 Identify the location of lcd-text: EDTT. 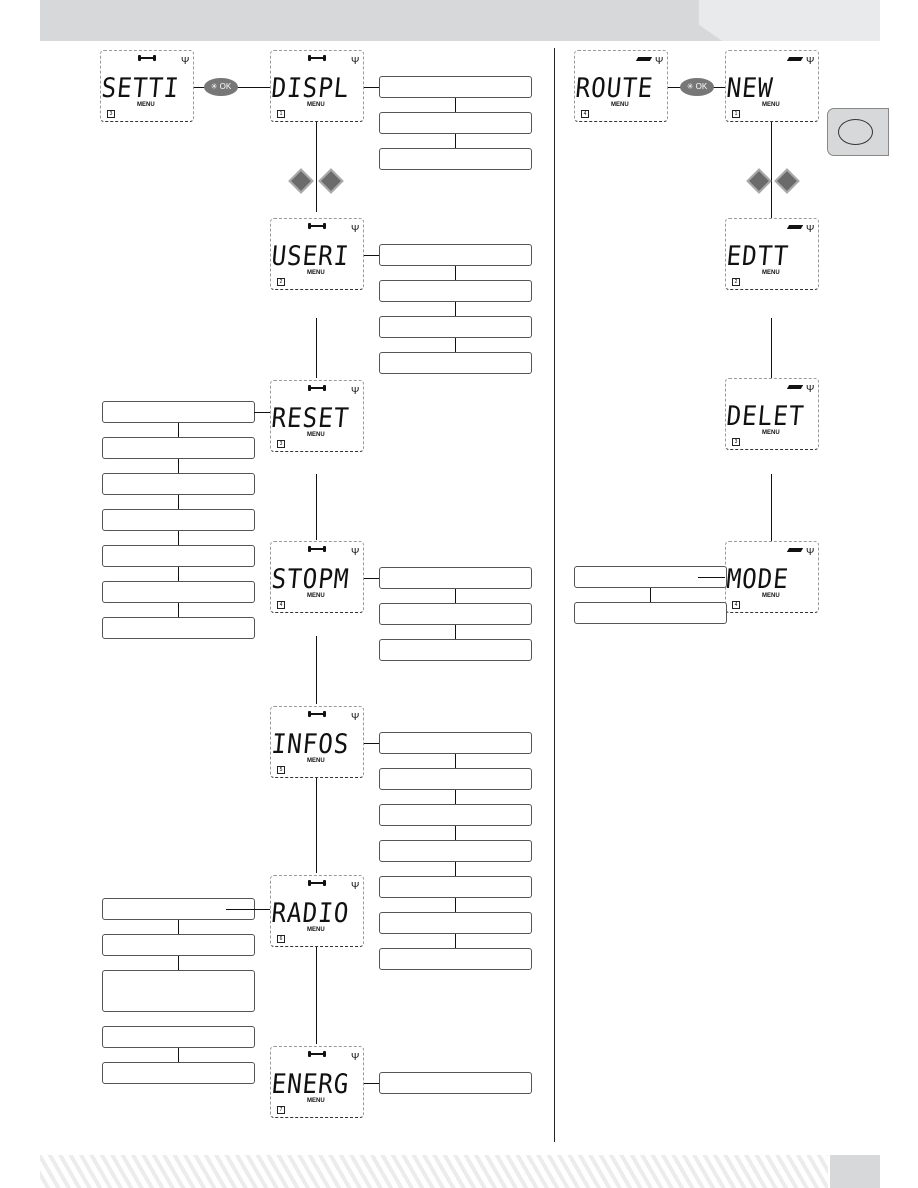
(758, 256).